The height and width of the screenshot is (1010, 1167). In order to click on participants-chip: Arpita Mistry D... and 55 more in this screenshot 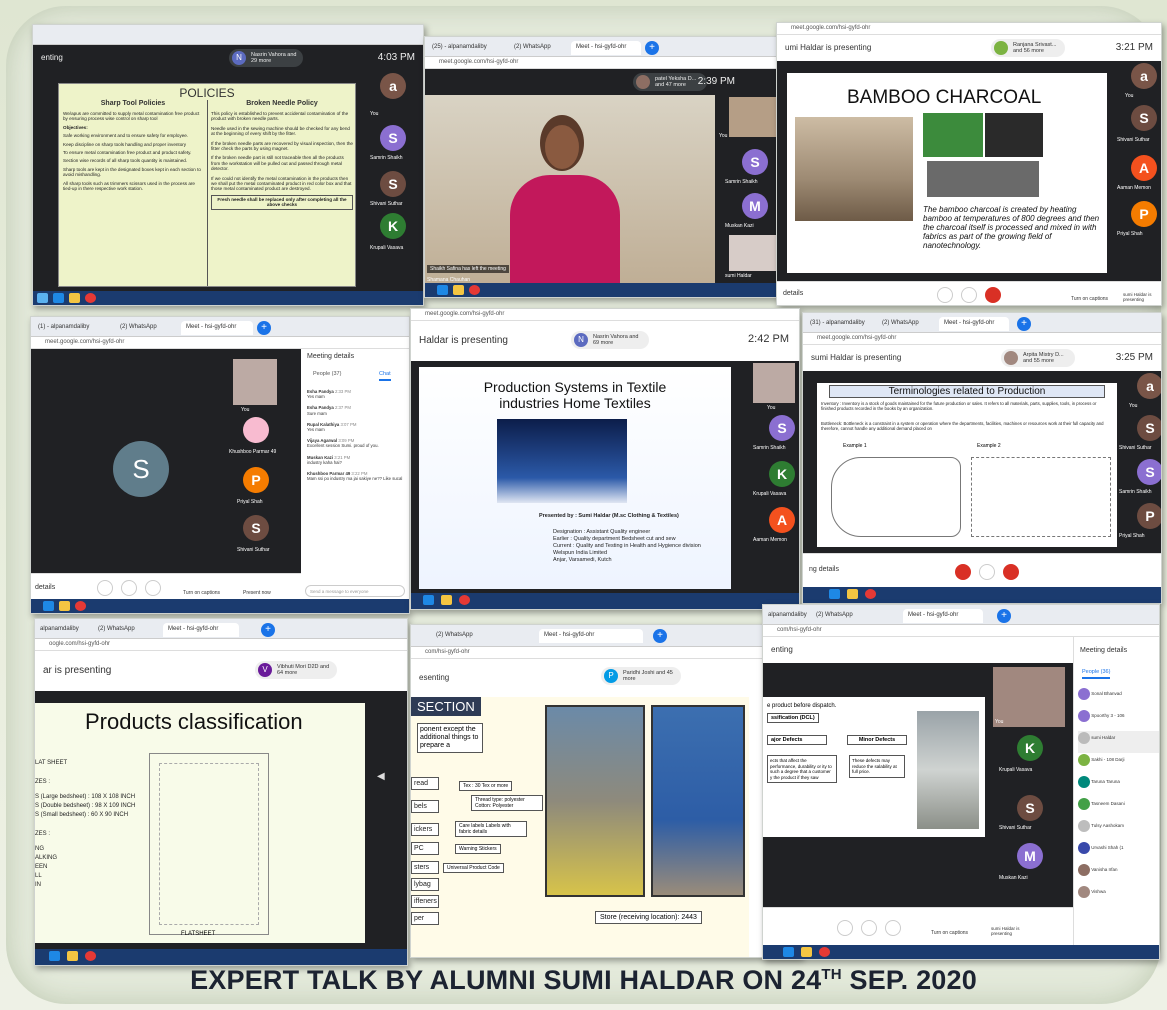, I will do `click(1038, 358)`.